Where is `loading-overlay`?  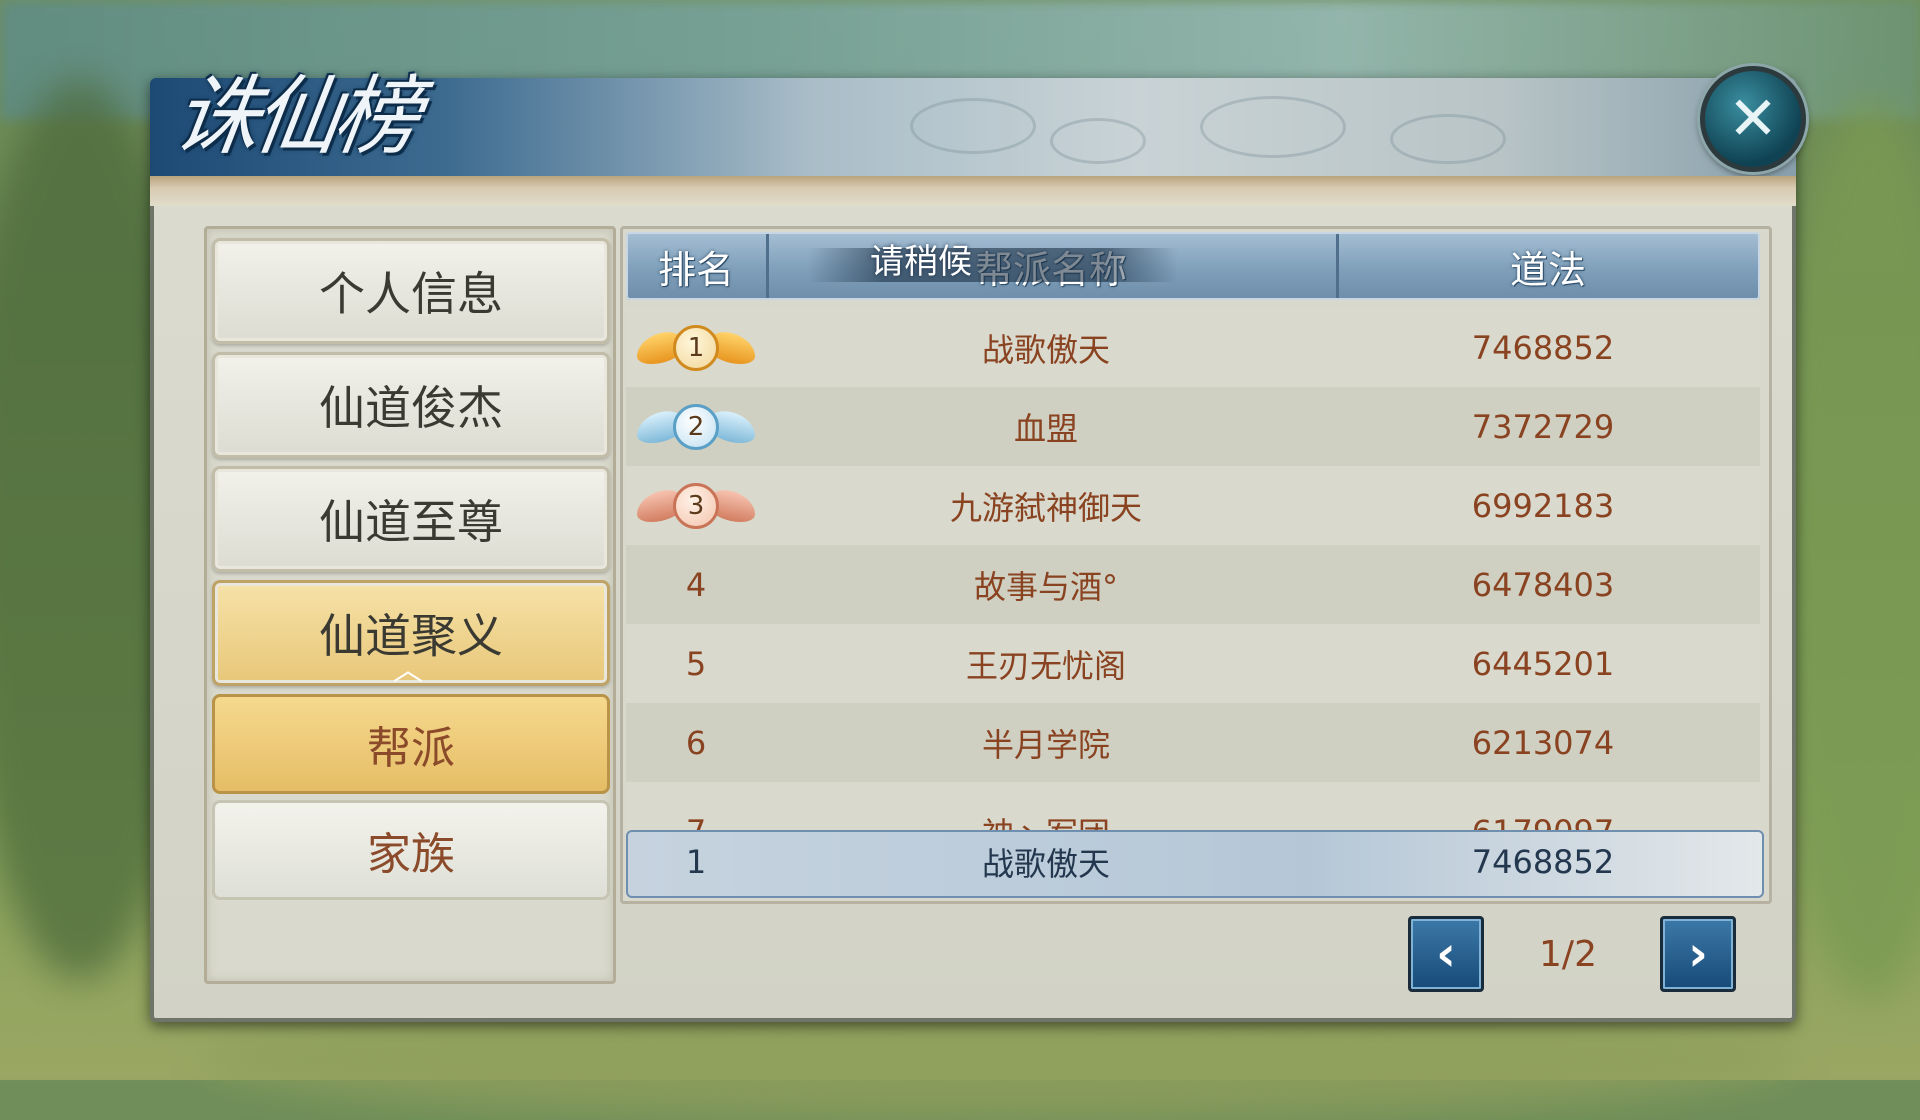 loading-overlay is located at coordinates (993, 265).